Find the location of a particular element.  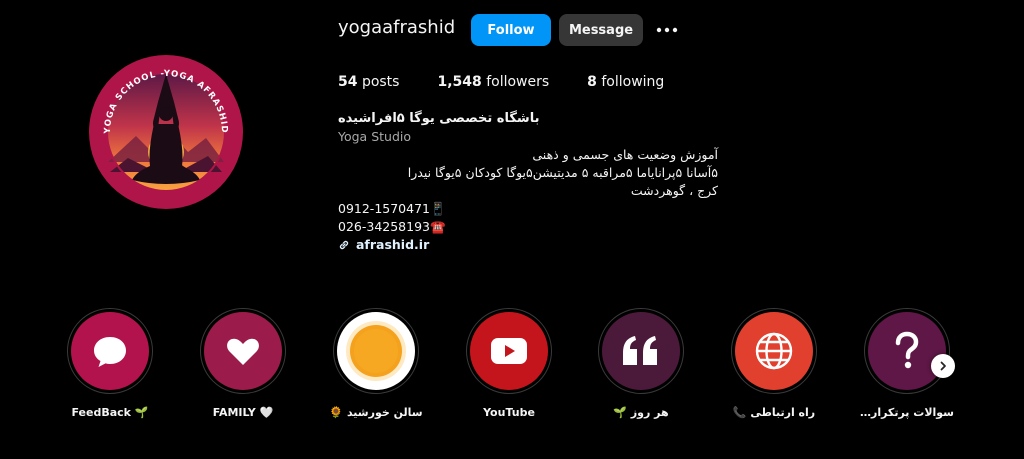

highlight-sun-hall: سالن خورشید 🌻 is located at coordinates (376, 363).